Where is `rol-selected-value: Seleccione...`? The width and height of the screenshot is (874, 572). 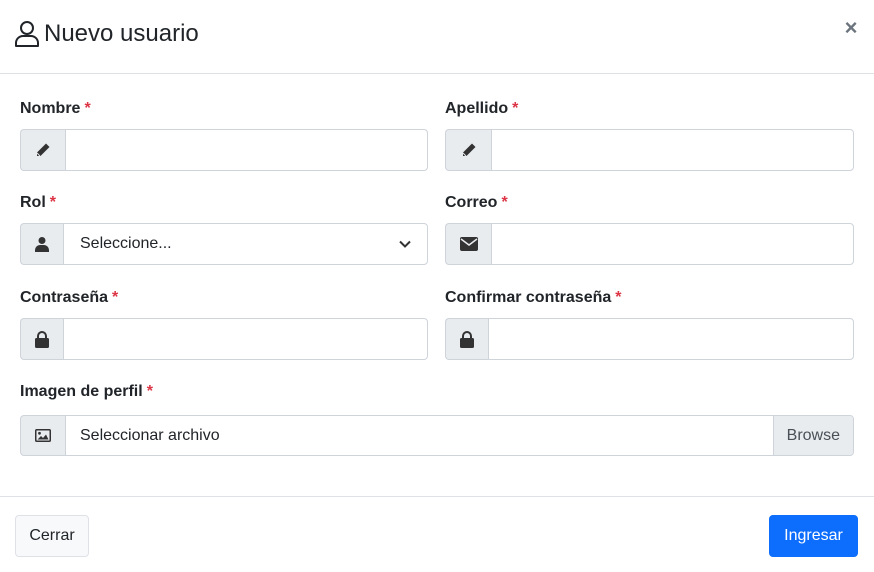
rol-selected-value: Seleccione... is located at coordinates (126, 243).